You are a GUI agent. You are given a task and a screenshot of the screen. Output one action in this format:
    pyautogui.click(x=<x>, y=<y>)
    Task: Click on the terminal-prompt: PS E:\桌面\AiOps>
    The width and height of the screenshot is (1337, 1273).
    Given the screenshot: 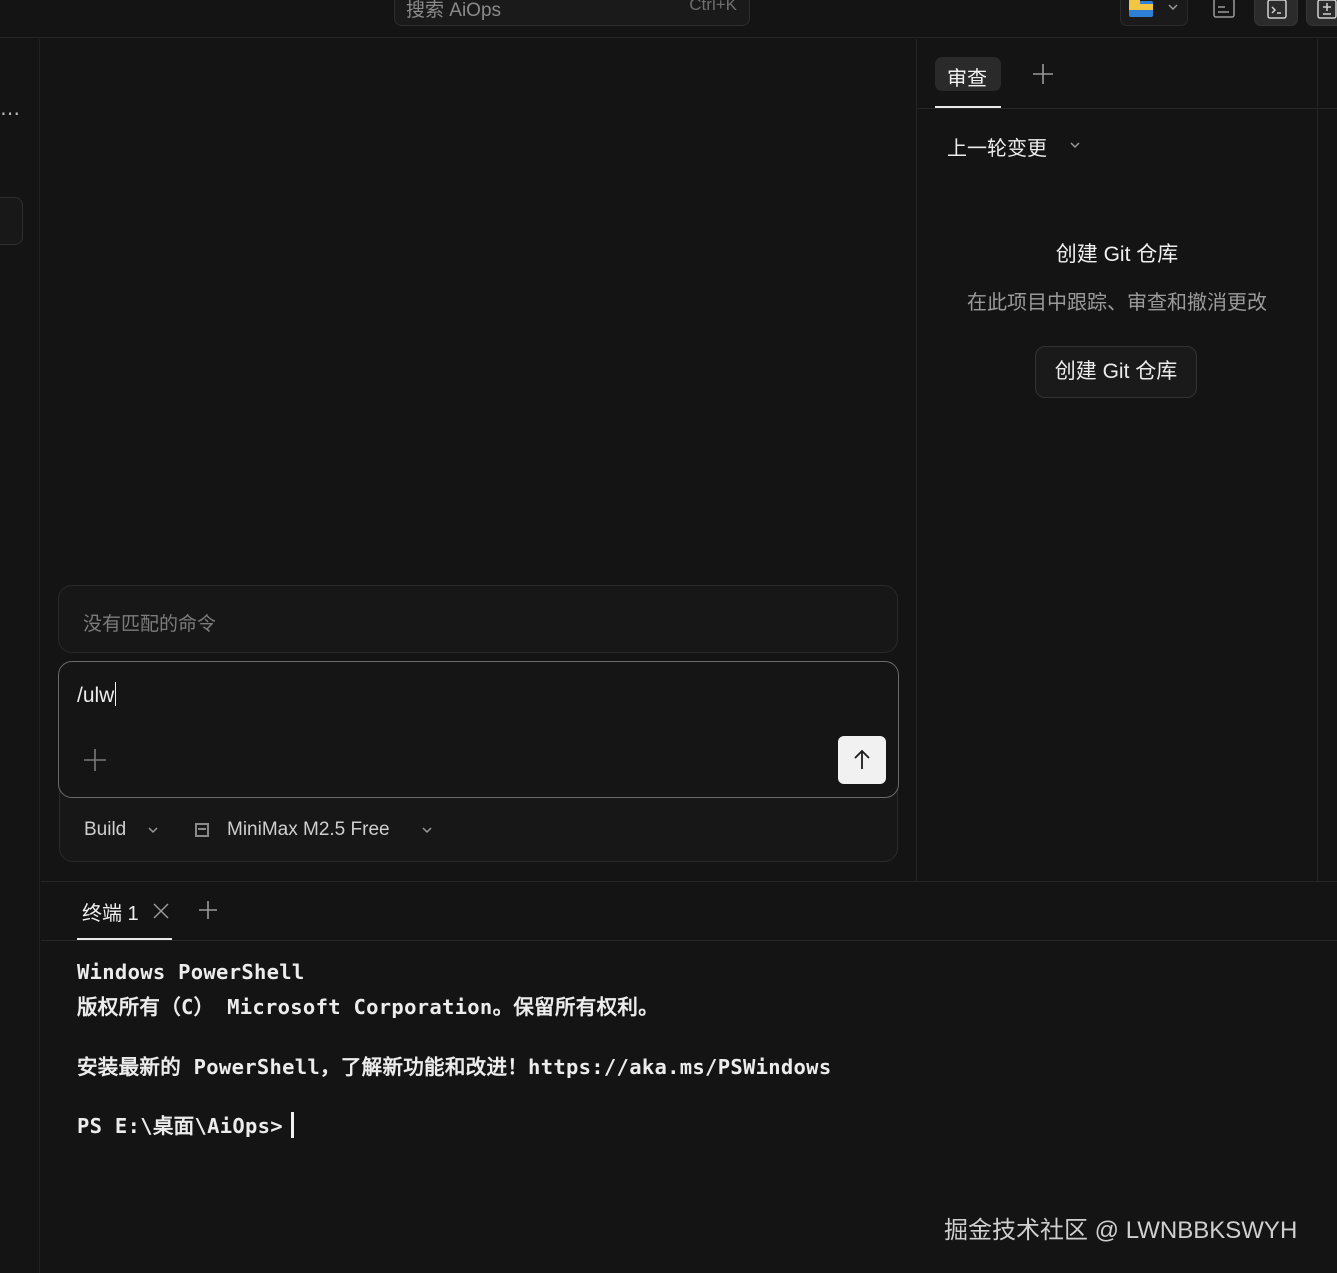 What is the action you would take?
    pyautogui.click(x=185, y=1124)
    